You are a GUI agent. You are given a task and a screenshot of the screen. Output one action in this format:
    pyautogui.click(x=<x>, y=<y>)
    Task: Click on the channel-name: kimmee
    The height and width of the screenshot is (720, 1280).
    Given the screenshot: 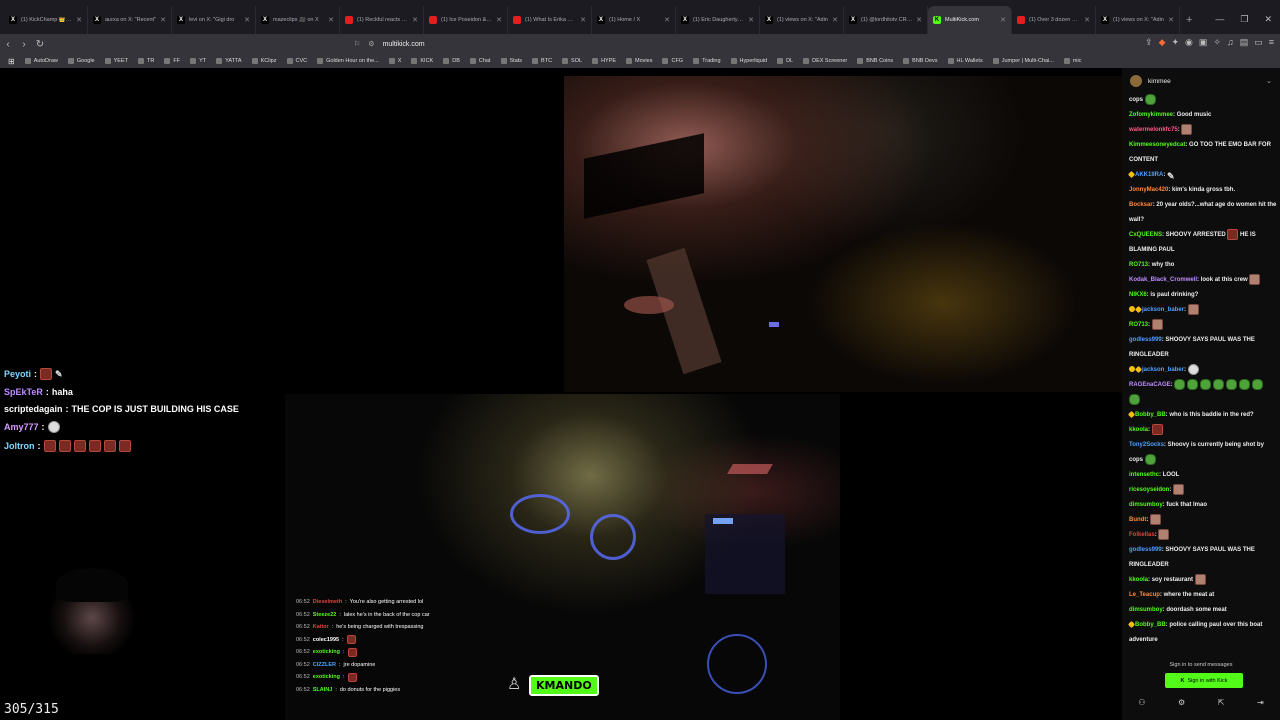 What is the action you would take?
    pyautogui.click(x=1159, y=81)
    